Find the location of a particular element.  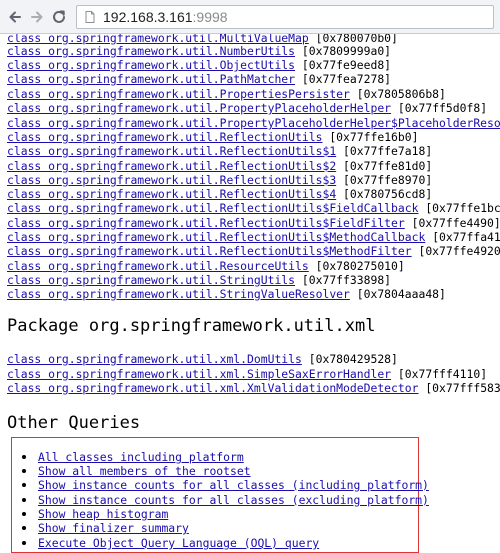

query-link-finalizer-summary: Show finalizer summary is located at coordinates (113, 528).